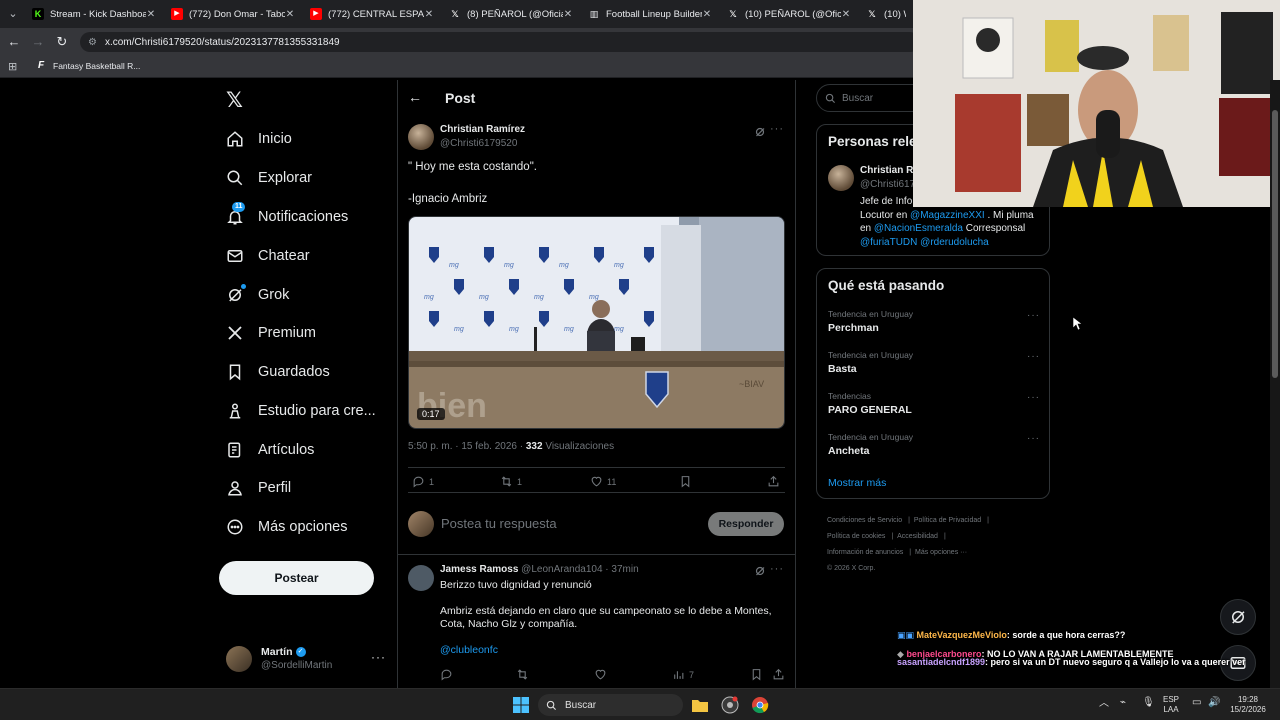 The width and height of the screenshot is (1280, 720). Describe the element at coordinates (746, 524) in the screenshot. I see `reply-submit-button: Responder` at that location.